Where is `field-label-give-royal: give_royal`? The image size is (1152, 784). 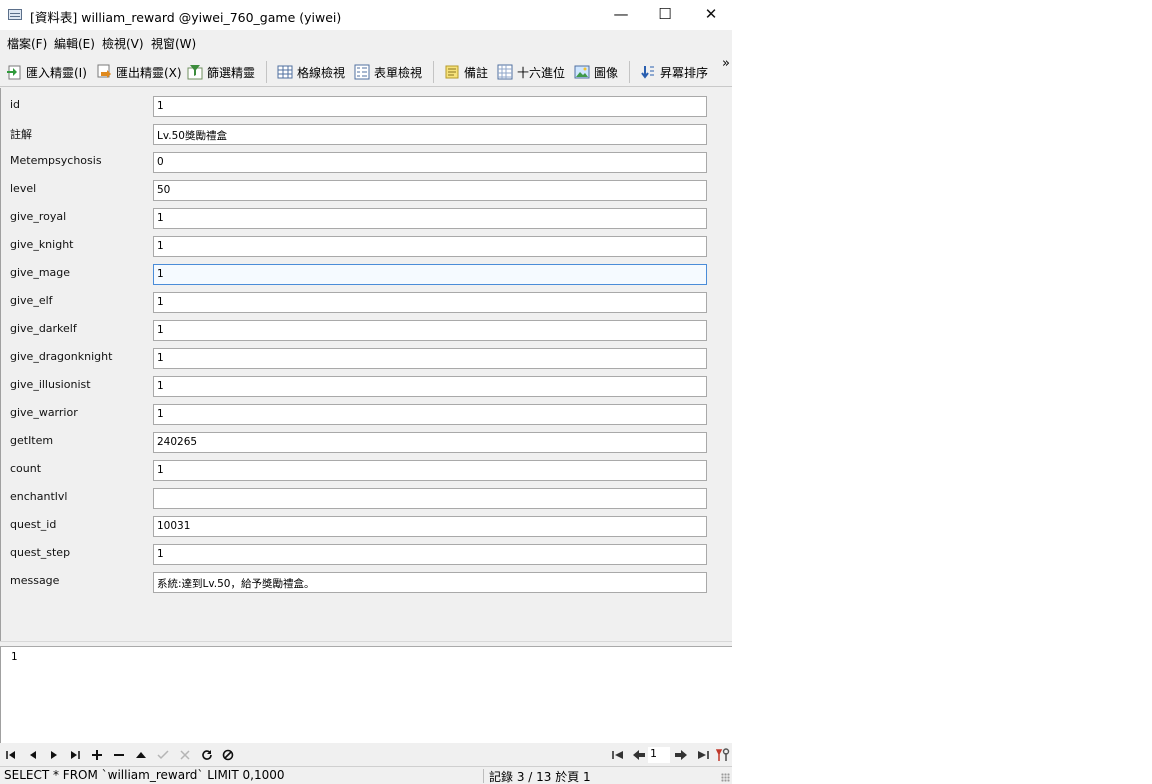 field-label-give-royal: give_royal is located at coordinates (38, 216).